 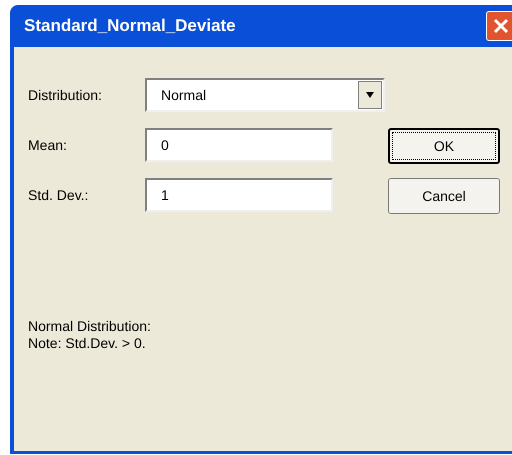 I want to click on note-text: Note: Std.Dev. > 0., so click(x=87, y=343).